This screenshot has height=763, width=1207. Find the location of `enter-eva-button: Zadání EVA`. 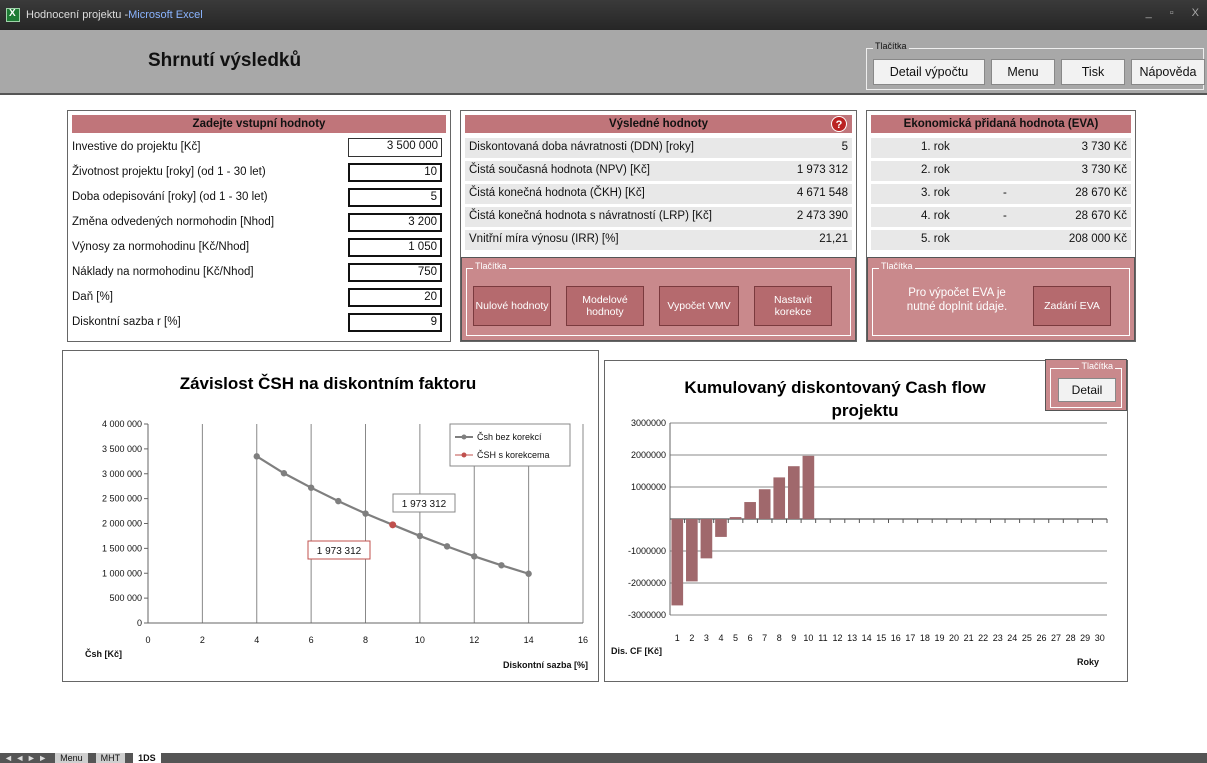

enter-eva-button: Zadání EVA is located at coordinates (1072, 306).